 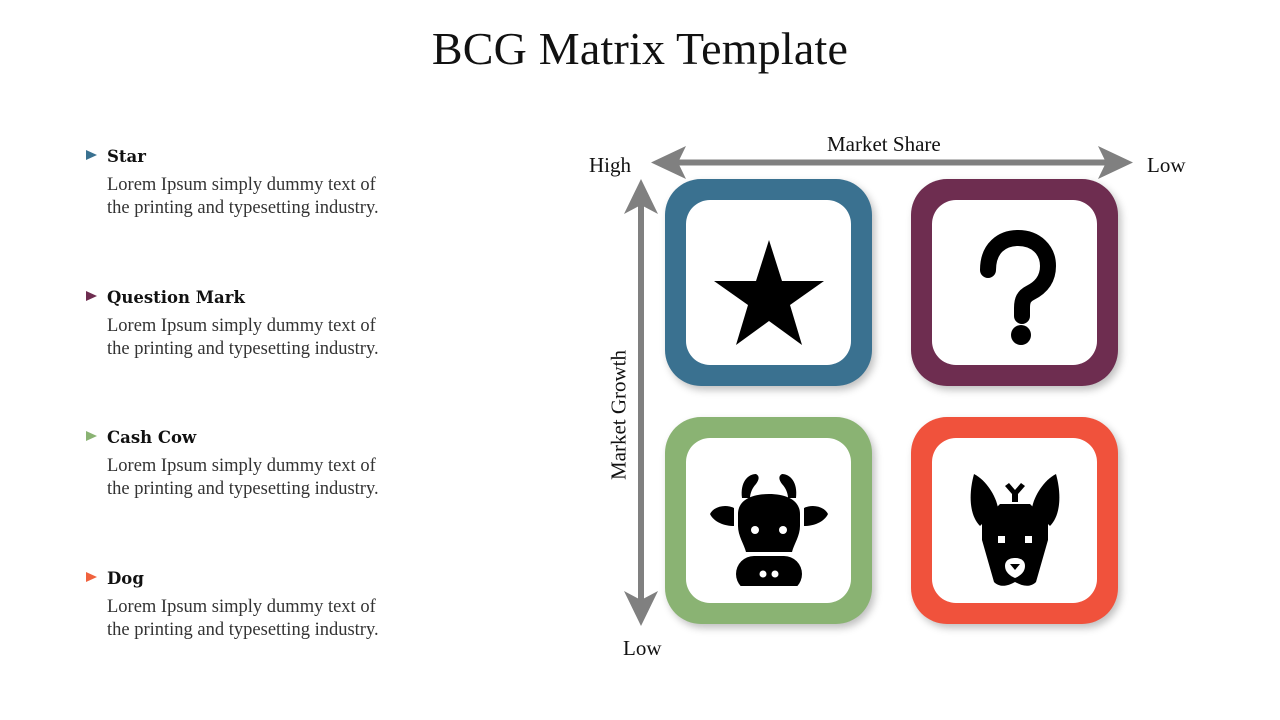 I want to click on axis-label-low-vertical: Low, so click(x=642, y=648).